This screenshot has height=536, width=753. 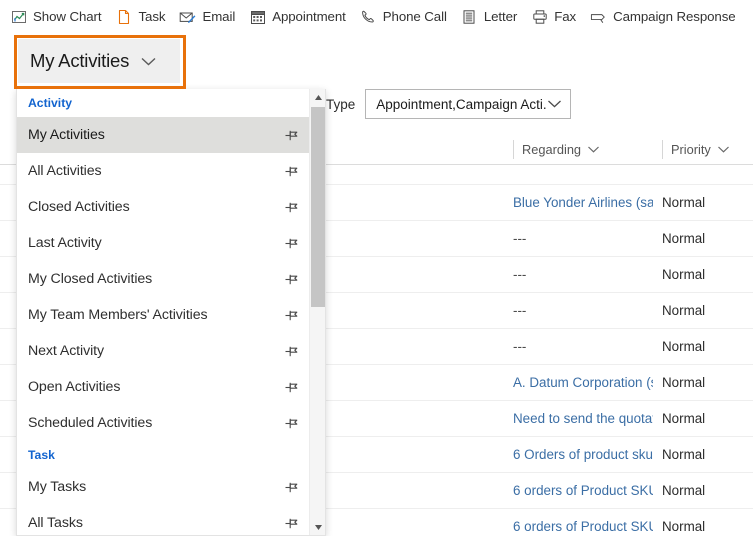 What do you see at coordinates (57, 487) in the screenshot?
I see `view-item-label: My Tasks` at bounding box center [57, 487].